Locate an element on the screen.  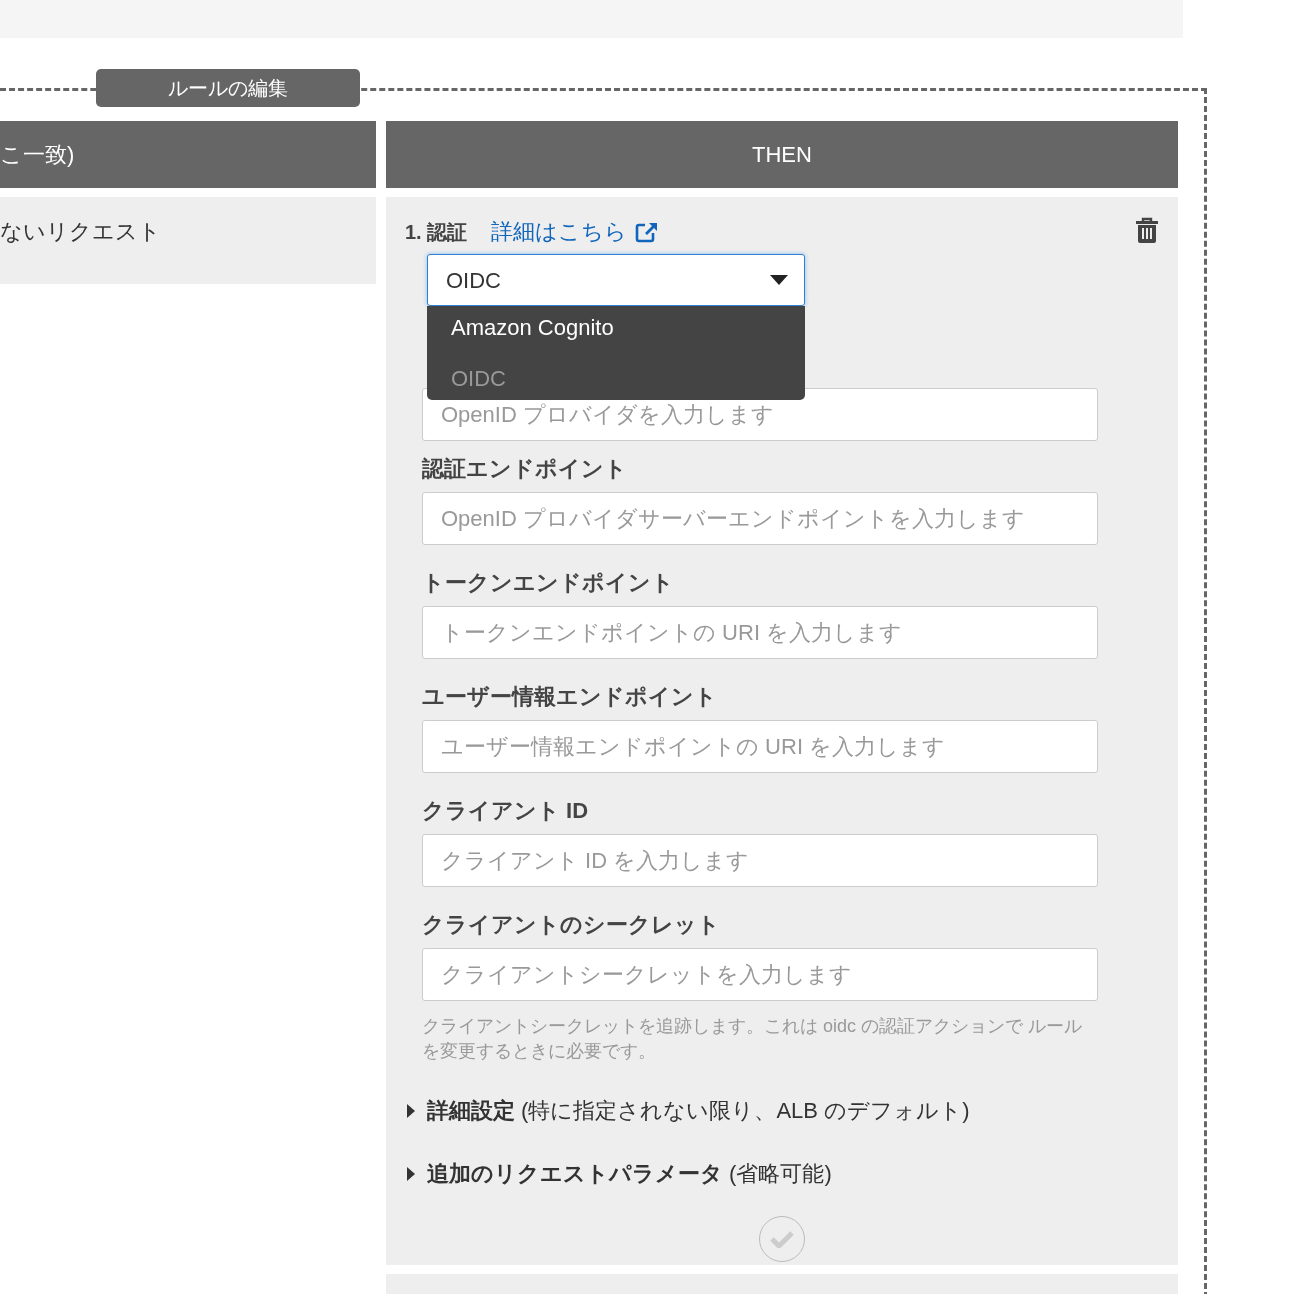
select-field: OIDC is located at coordinates (616, 280).